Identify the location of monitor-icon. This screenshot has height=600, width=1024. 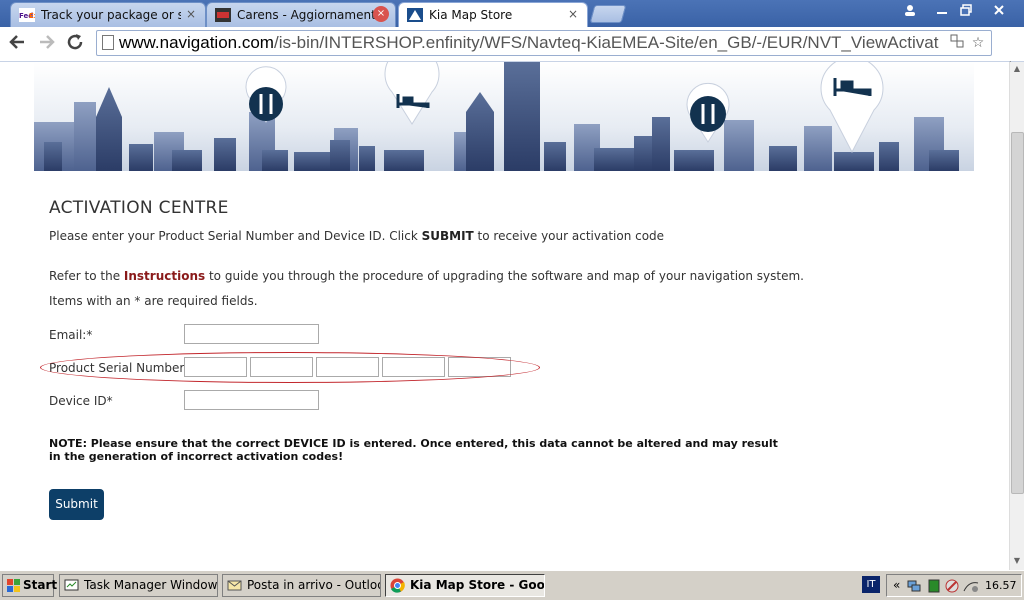
(934, 586).